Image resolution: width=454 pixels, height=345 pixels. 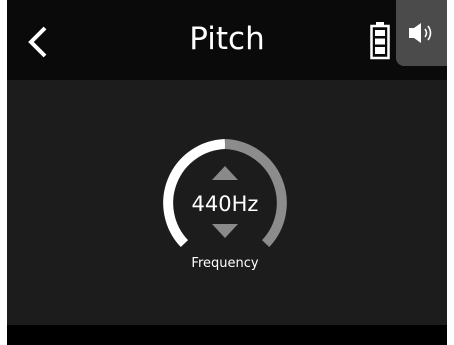 I want to click on triangle-down-icon, so click(x=225, y=231).